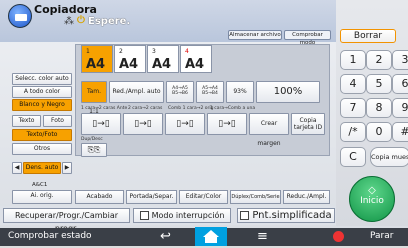  Describe the element at coordinates (69, 21) in the screenshot. I see `toner-icon: ⁂` at that location.